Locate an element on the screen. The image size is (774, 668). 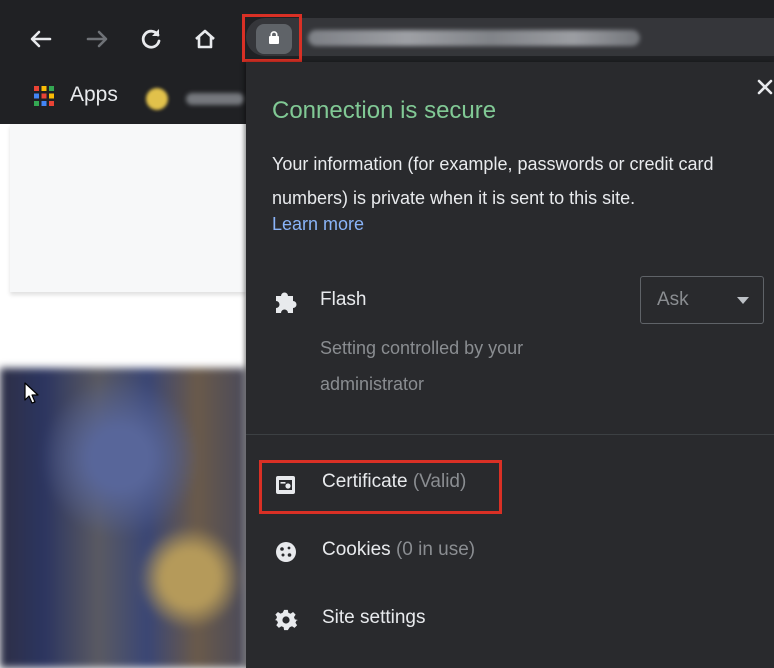
certificate-highlight-box is located at coordinates (380, 487).